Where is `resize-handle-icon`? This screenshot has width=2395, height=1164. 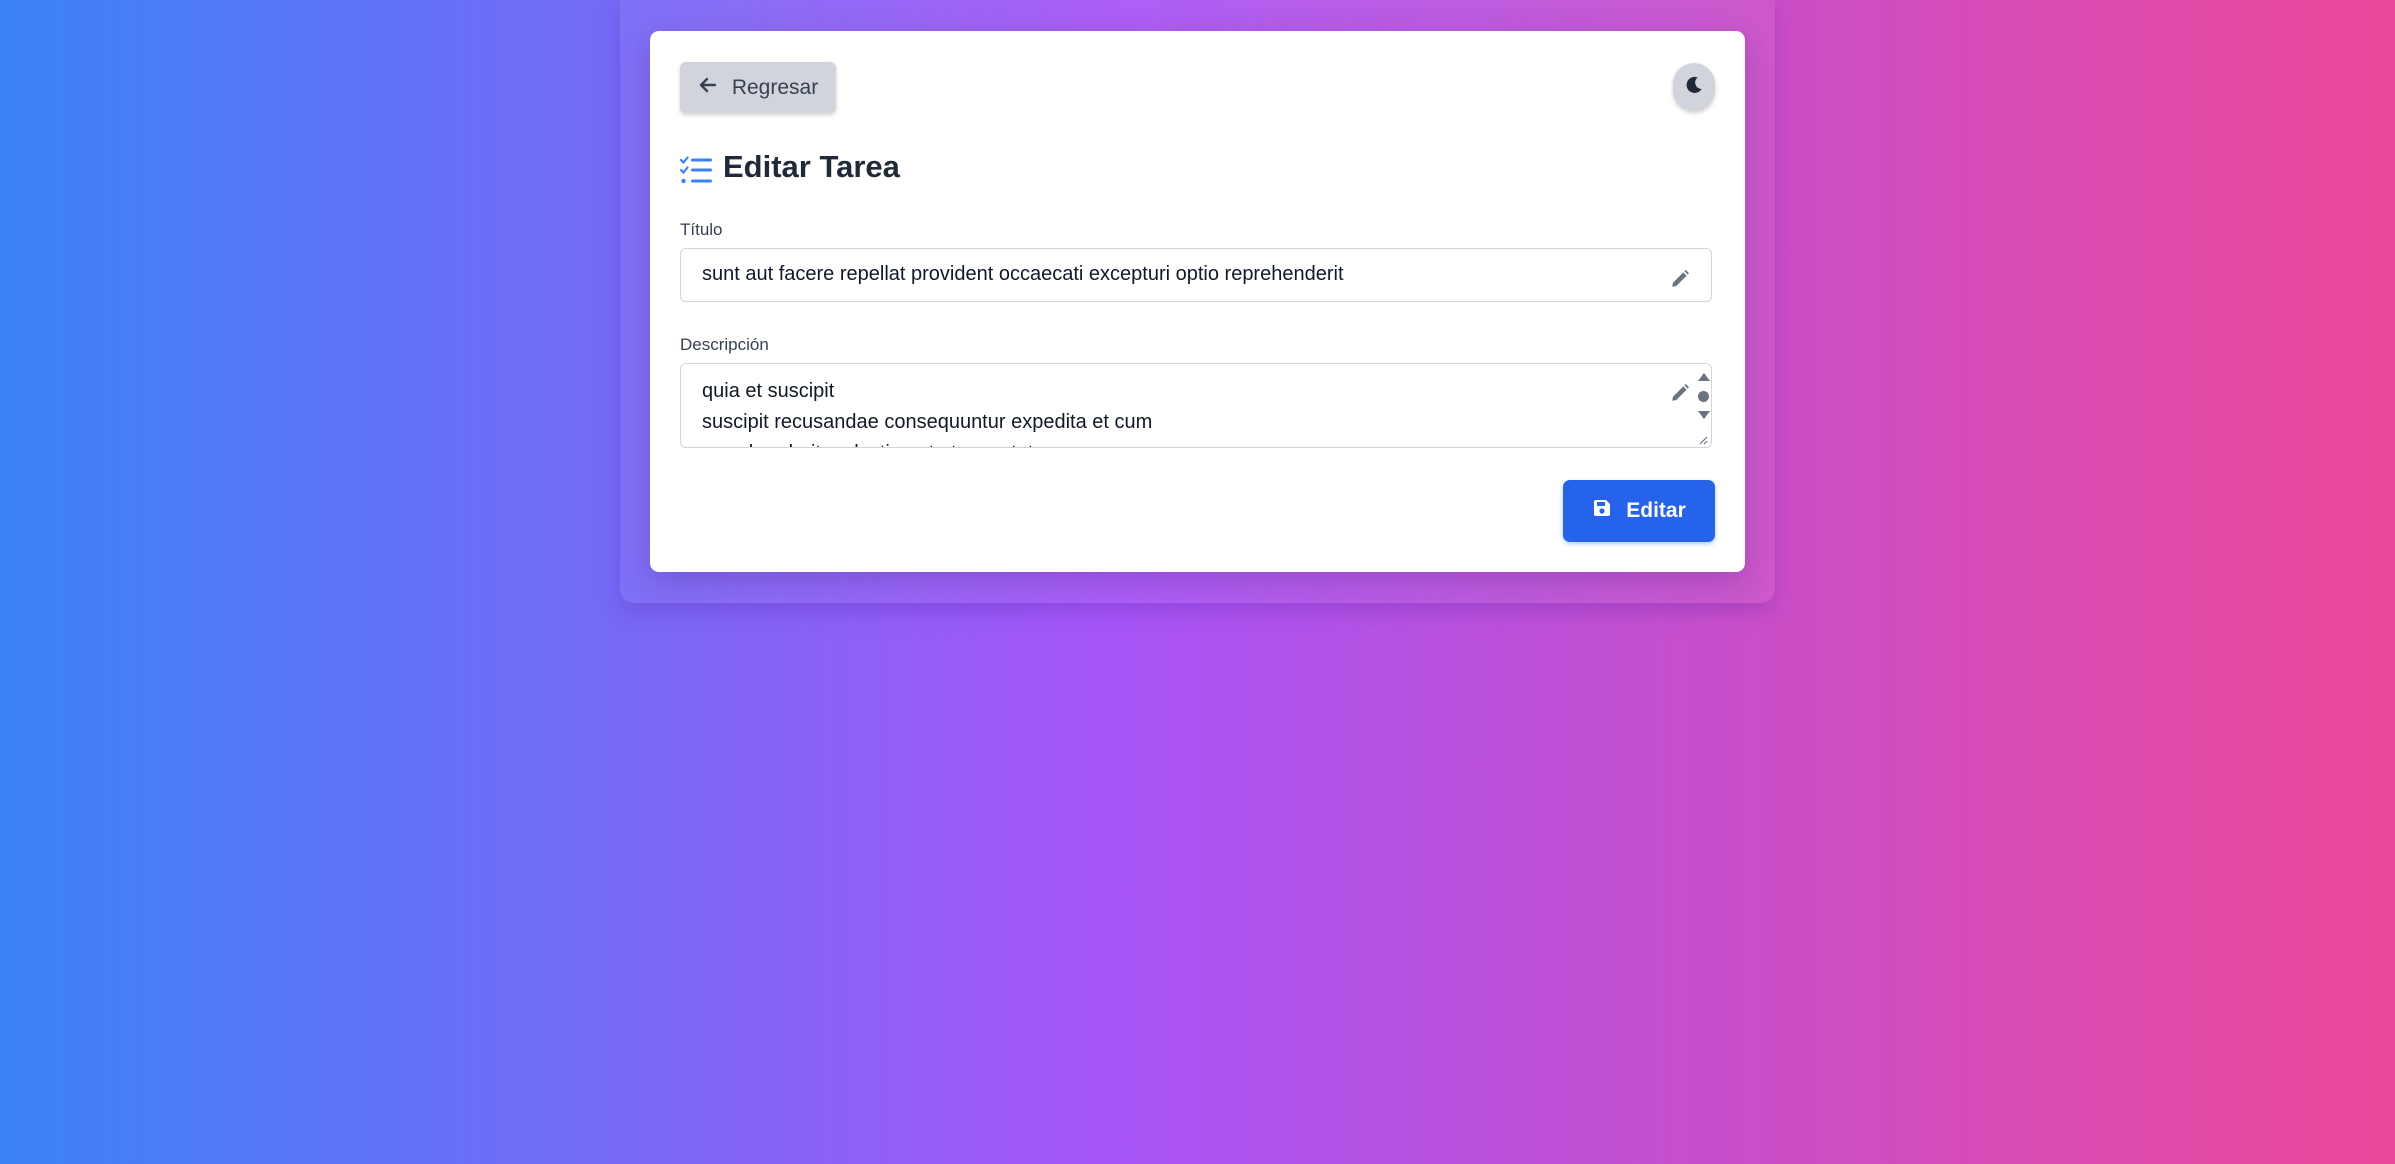 resize-handle-icon is located at coordinates (1703, 440).